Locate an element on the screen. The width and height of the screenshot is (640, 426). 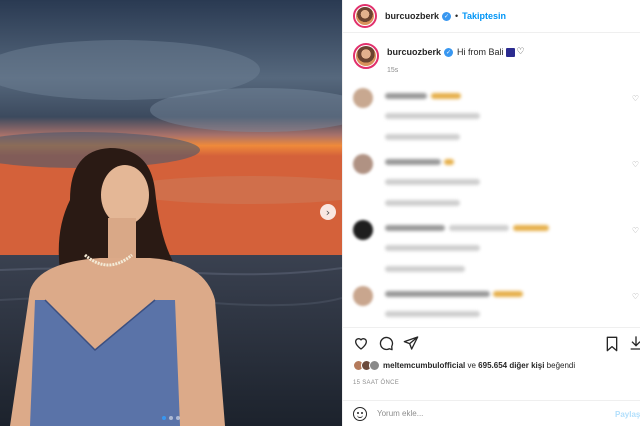
add-comment-bar: Paylaş is located at coordinates (491, 413).